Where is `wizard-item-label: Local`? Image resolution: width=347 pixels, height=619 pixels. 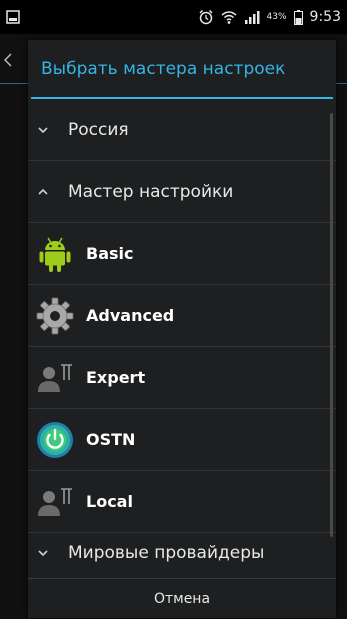 wizard-item-label: Local is located at coordinates (109, 501).